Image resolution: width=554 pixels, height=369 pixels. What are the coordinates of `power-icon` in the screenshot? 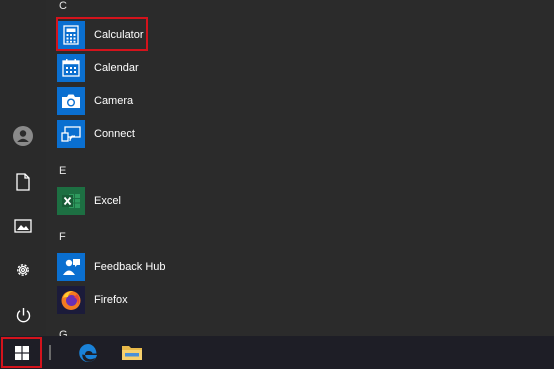 It's located at (23, 314).